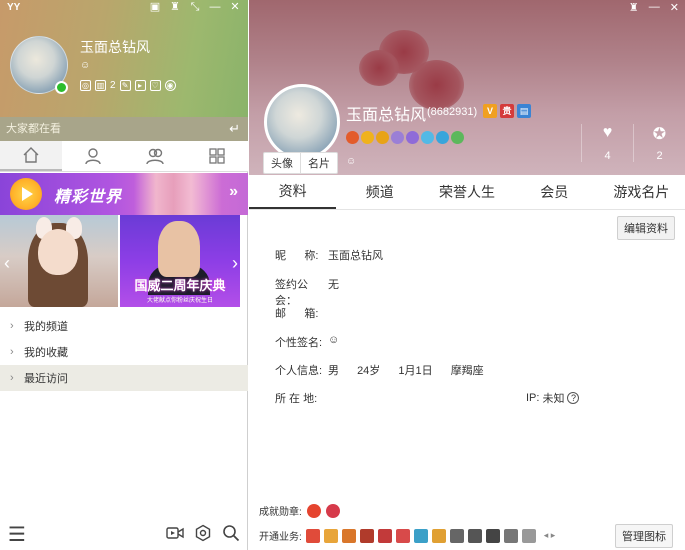 This screenshot has width=685, height=550. I want to click on scroll-arrows-icon: ◂ ▸, so click(550, 535).